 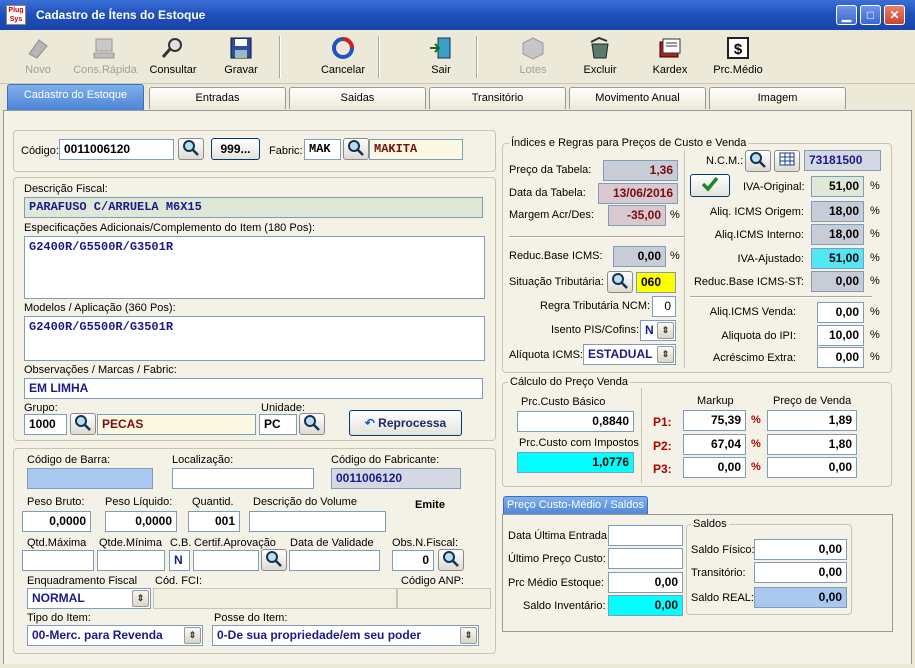 What do you see at coordinates (58, 560) in the screenshot?
I see `qtd-maxima-input` at bounding box center [58, 560].